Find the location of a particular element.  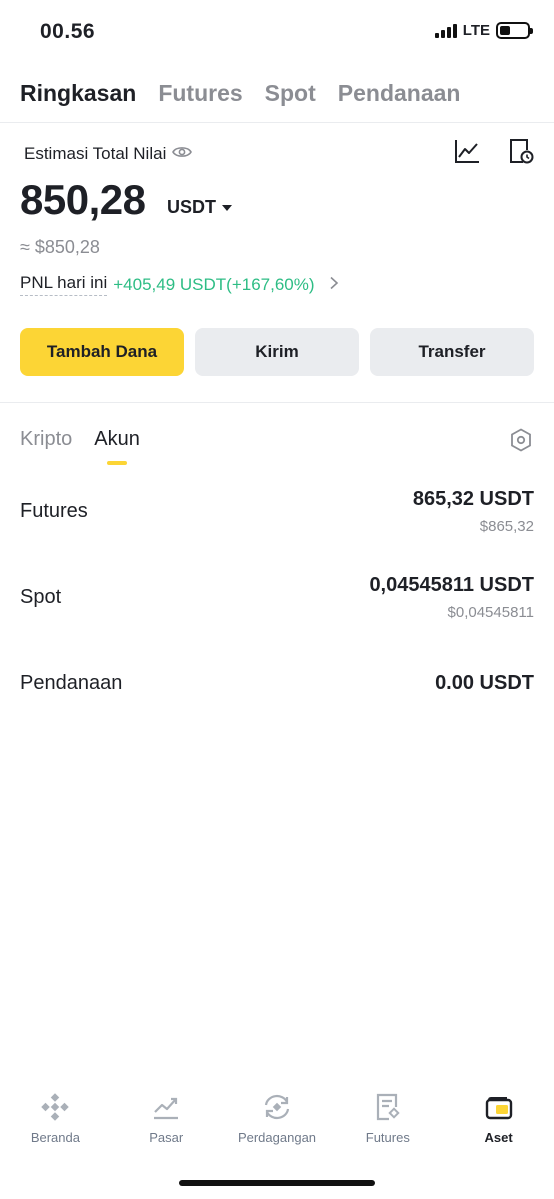

tab-akun: Akun is located at coordinates (117, 439).